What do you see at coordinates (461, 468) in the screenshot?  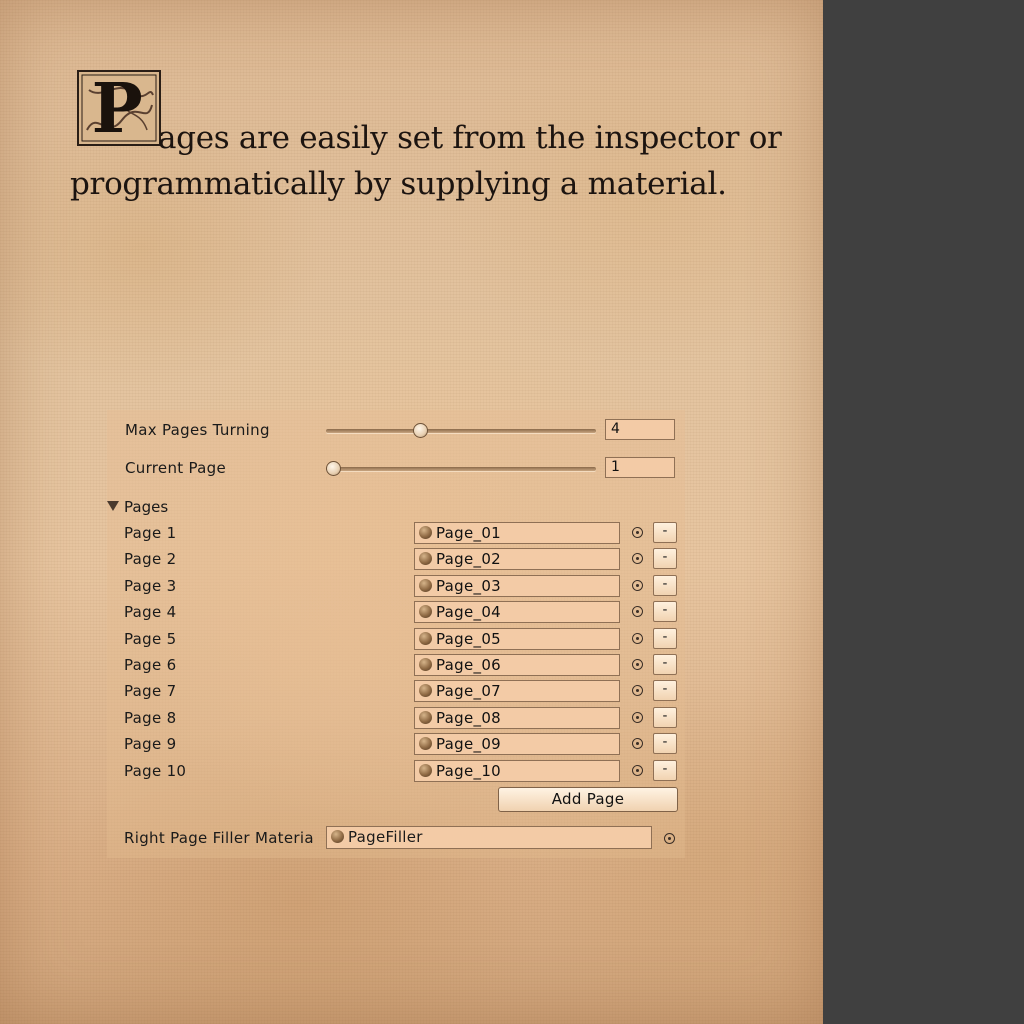 I see `current-page-slider` at bounding box center [461, 468].